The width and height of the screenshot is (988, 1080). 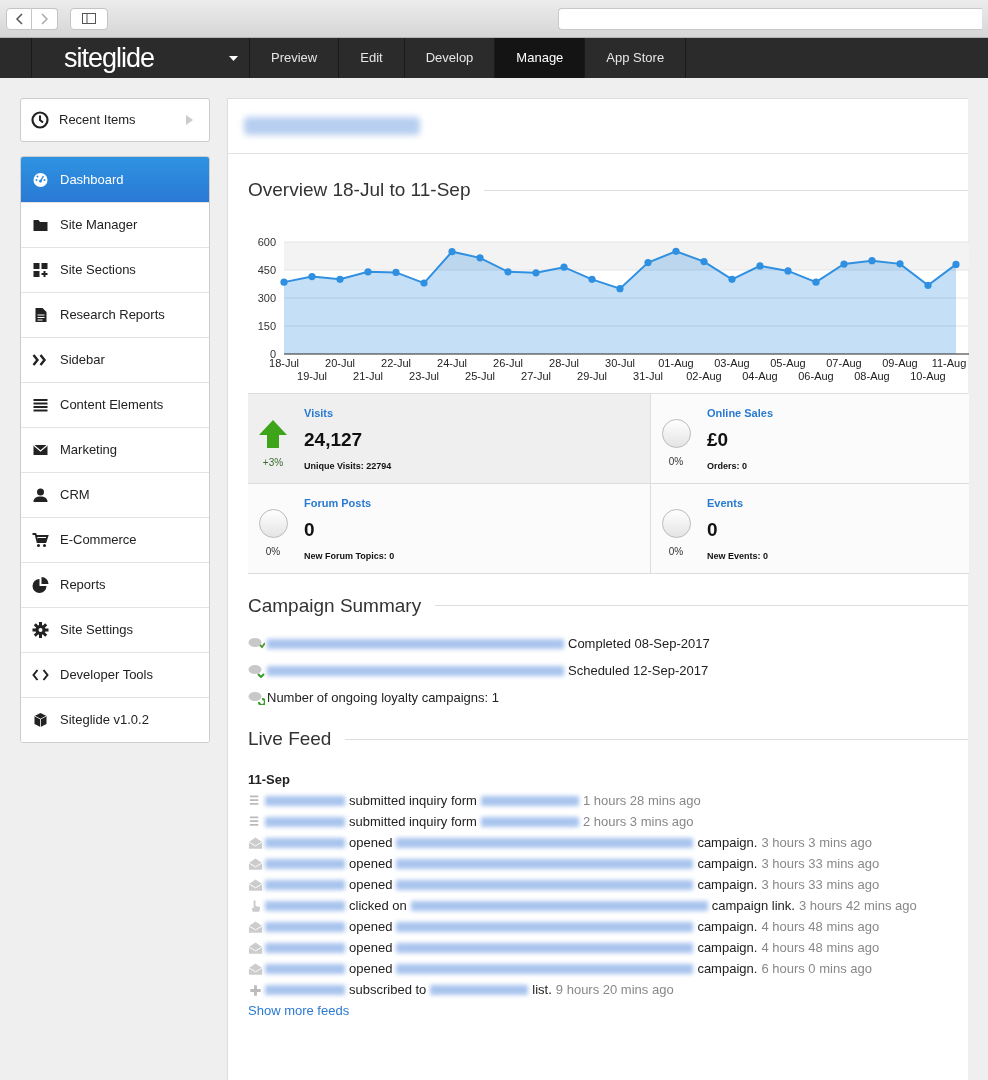 What do you see at coordinates (299, 1011) in the screenshot?
I see `show-more-feeds-link: Show more feeds` at bounding box center [299, 1011].